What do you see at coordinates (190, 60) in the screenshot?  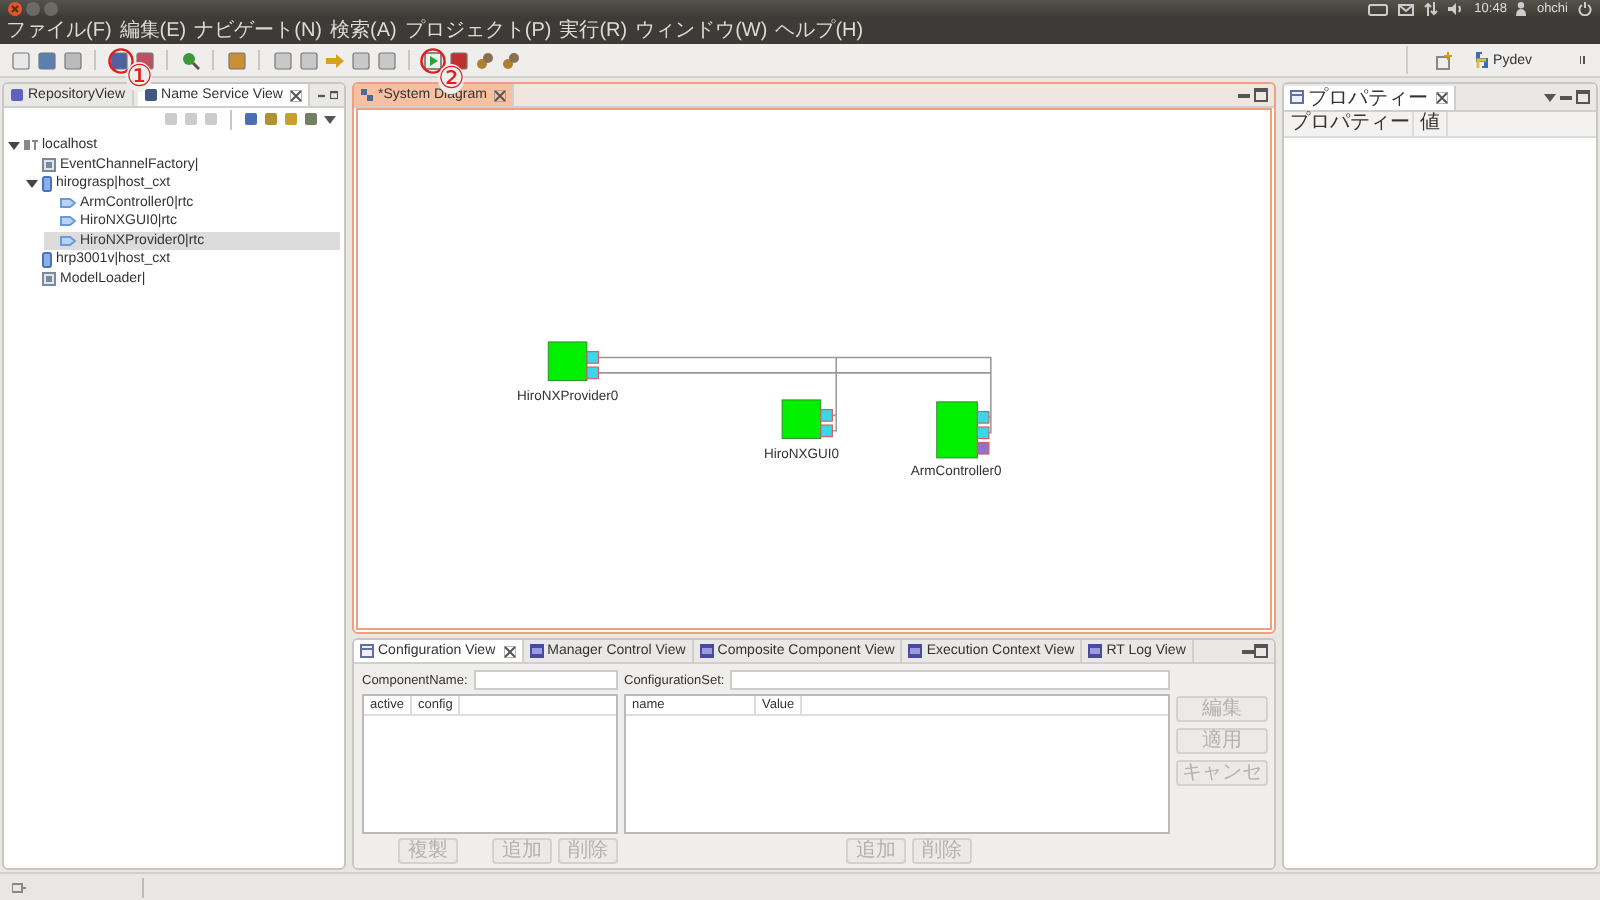 I see `search-icon` at bounding box center [190, 60].